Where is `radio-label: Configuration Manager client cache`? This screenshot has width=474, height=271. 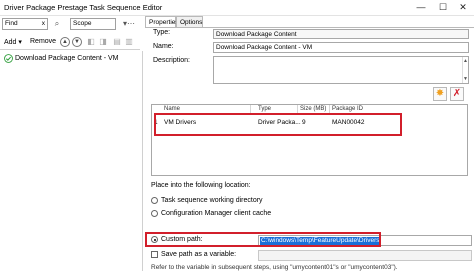
radio-label: Configuration Manager client cache is located at coordinates (216, 213).